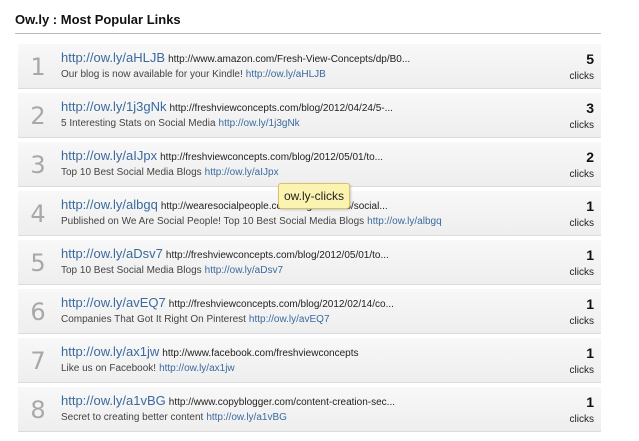  What do you see at coordinates (197, 368) in the screenshot?
I see `message-link: http://ow.ly/ax1jw` at bounding box center [197, 368].